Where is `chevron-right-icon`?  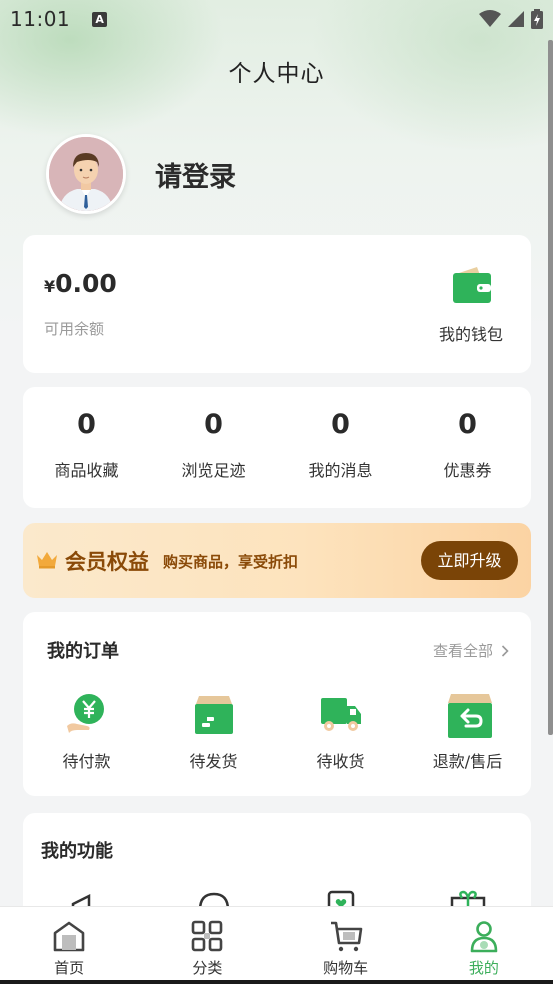 chevron-right-icon is located at coordinates (505, 650).